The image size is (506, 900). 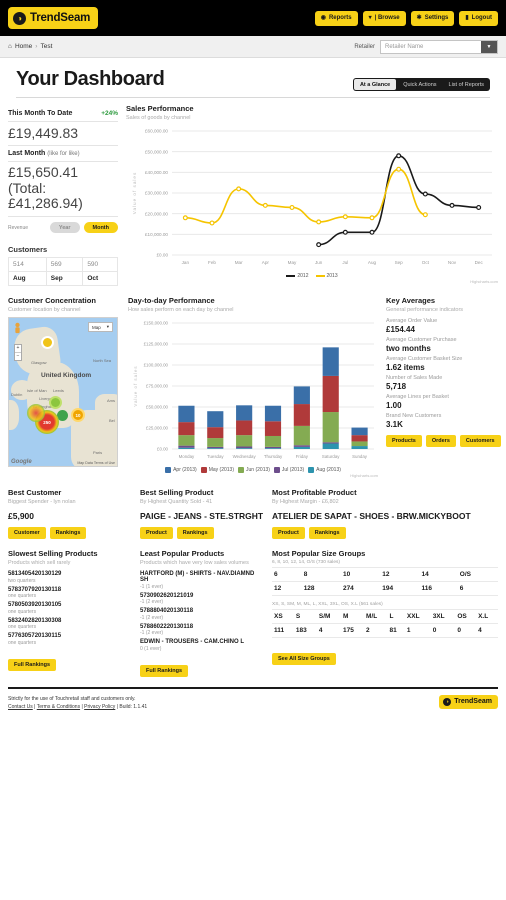 I want to click on product-volume: -1 (2 ever), so click(x=152, y=633).